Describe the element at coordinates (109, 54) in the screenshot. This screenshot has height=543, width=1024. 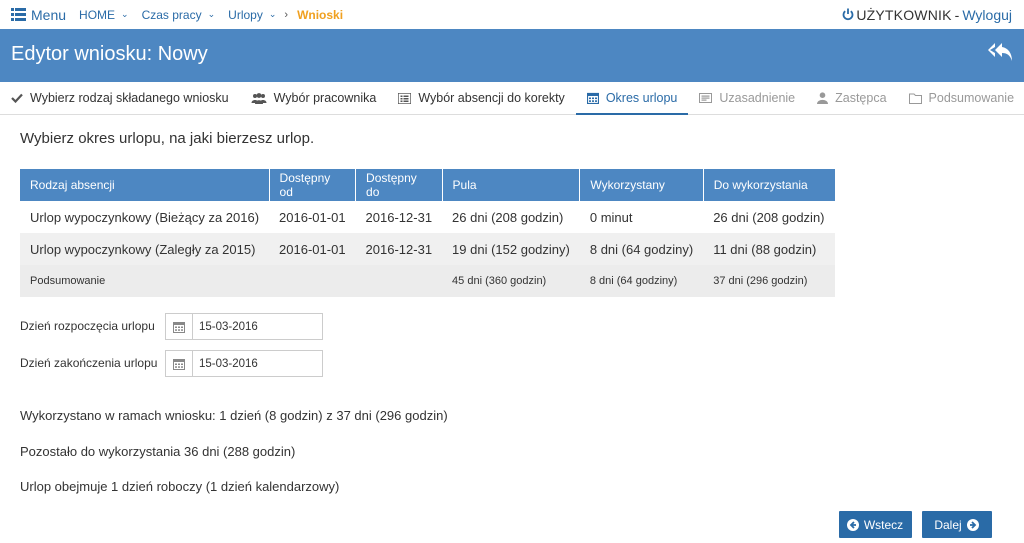
I see `page-title: Edytor wniosku: Nowy` at that location.